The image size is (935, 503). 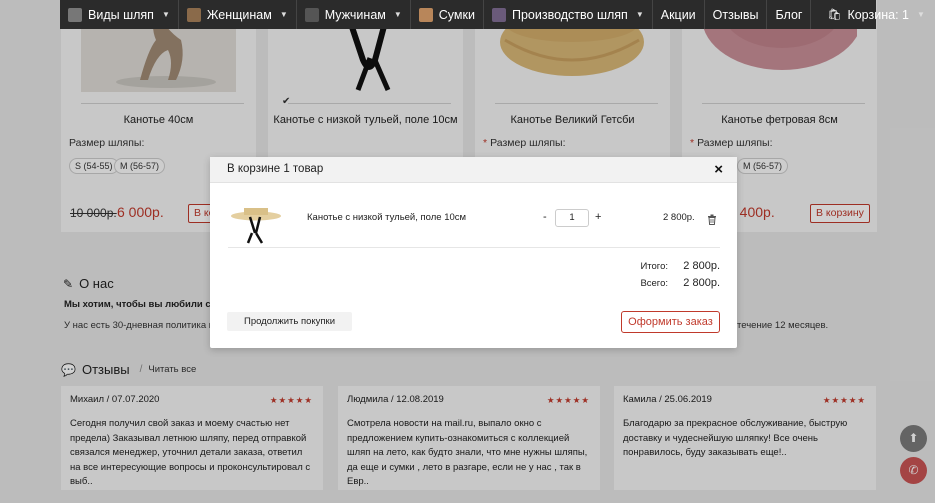 I want to click on grand-total-value: 2 800р., so click(x=701, y=283).